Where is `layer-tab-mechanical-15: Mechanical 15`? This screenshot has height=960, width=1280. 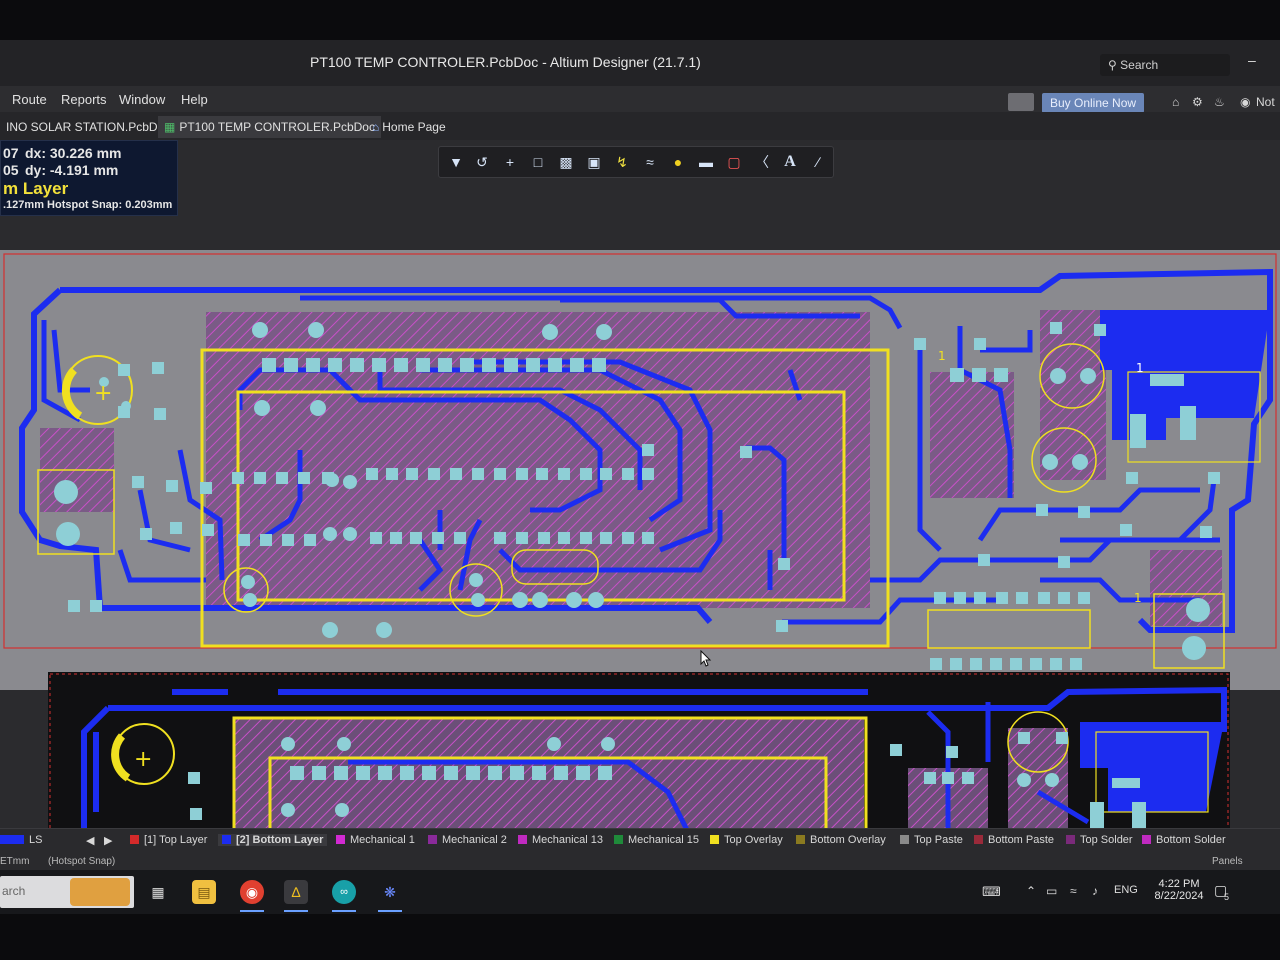
layer-tab-mechanical-15: Mechanical 15 is located at coordinates (656, 840).